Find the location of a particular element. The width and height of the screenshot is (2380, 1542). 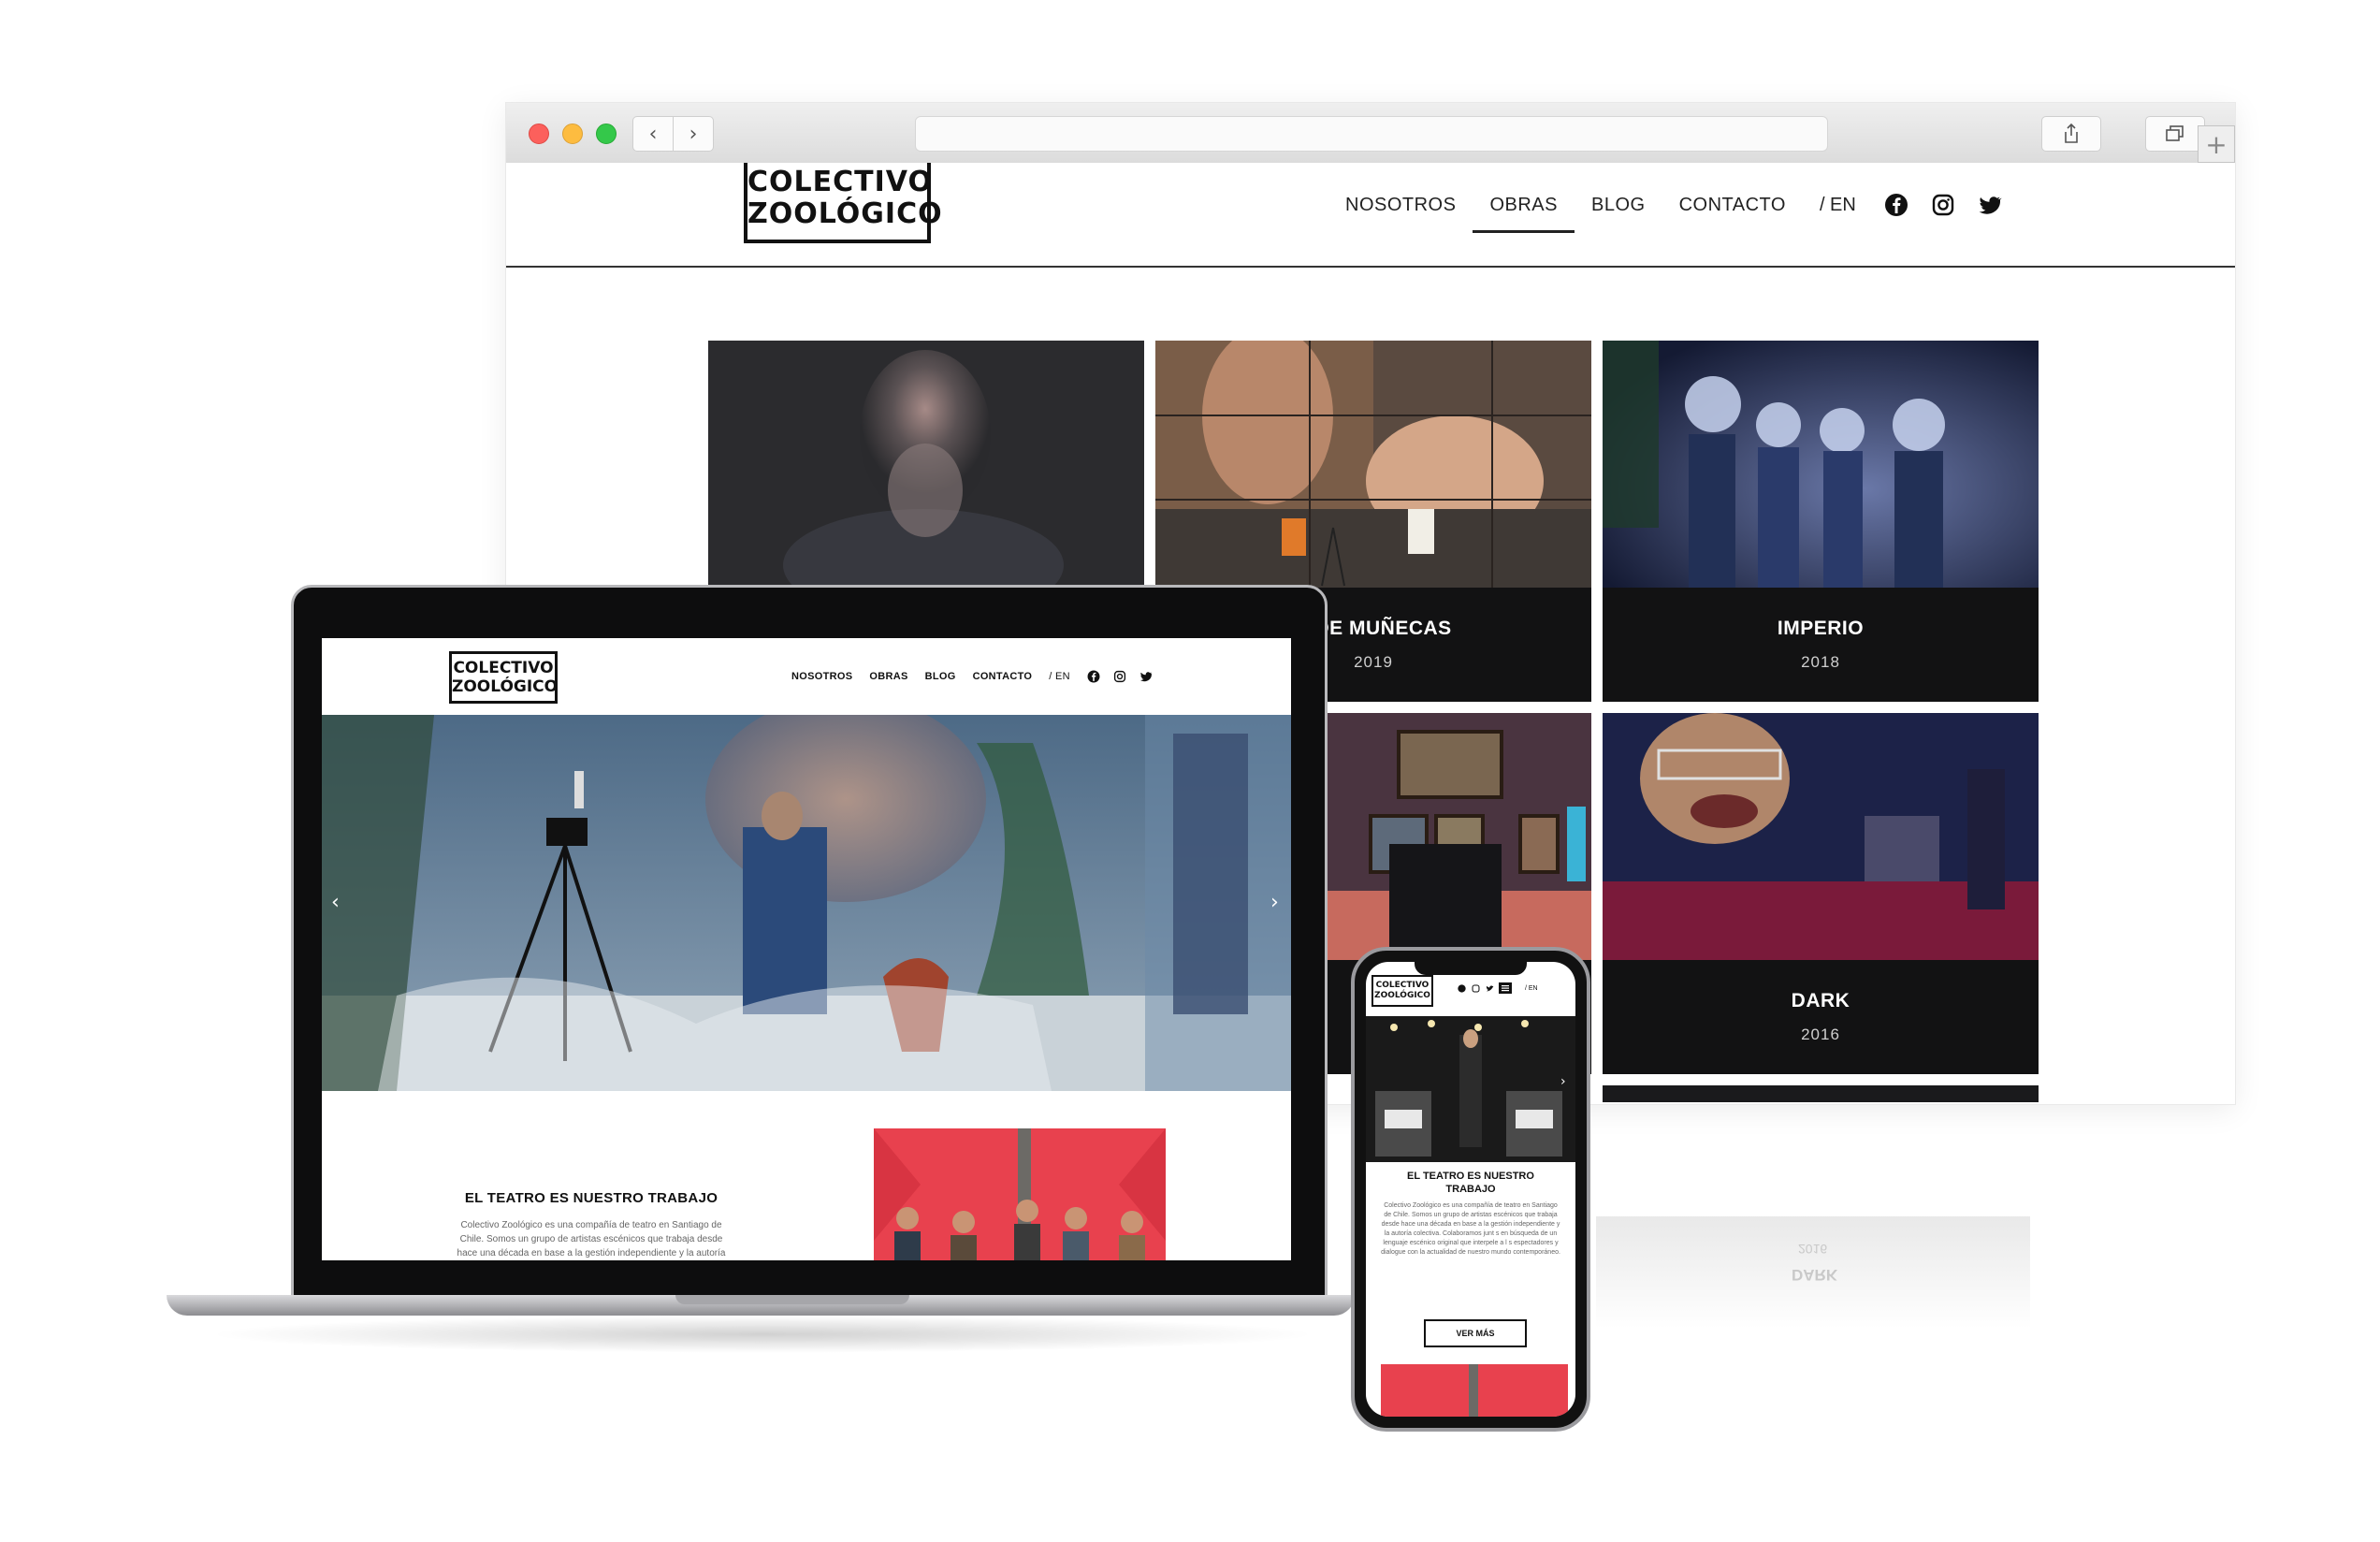

mobile-nav: / EN is located at coordinates (1498, 988).